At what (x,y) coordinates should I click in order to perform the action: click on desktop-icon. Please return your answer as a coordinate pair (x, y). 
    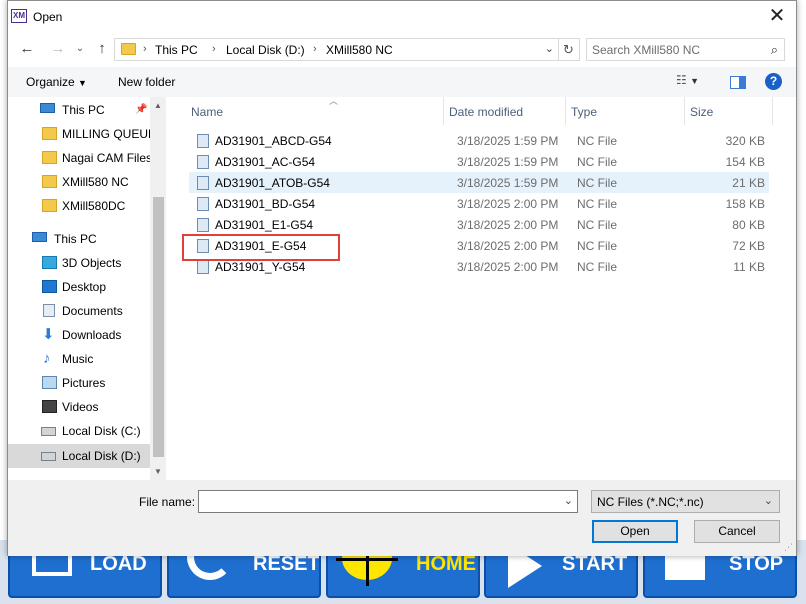
    Looking at the image, I should click on (49, 286).